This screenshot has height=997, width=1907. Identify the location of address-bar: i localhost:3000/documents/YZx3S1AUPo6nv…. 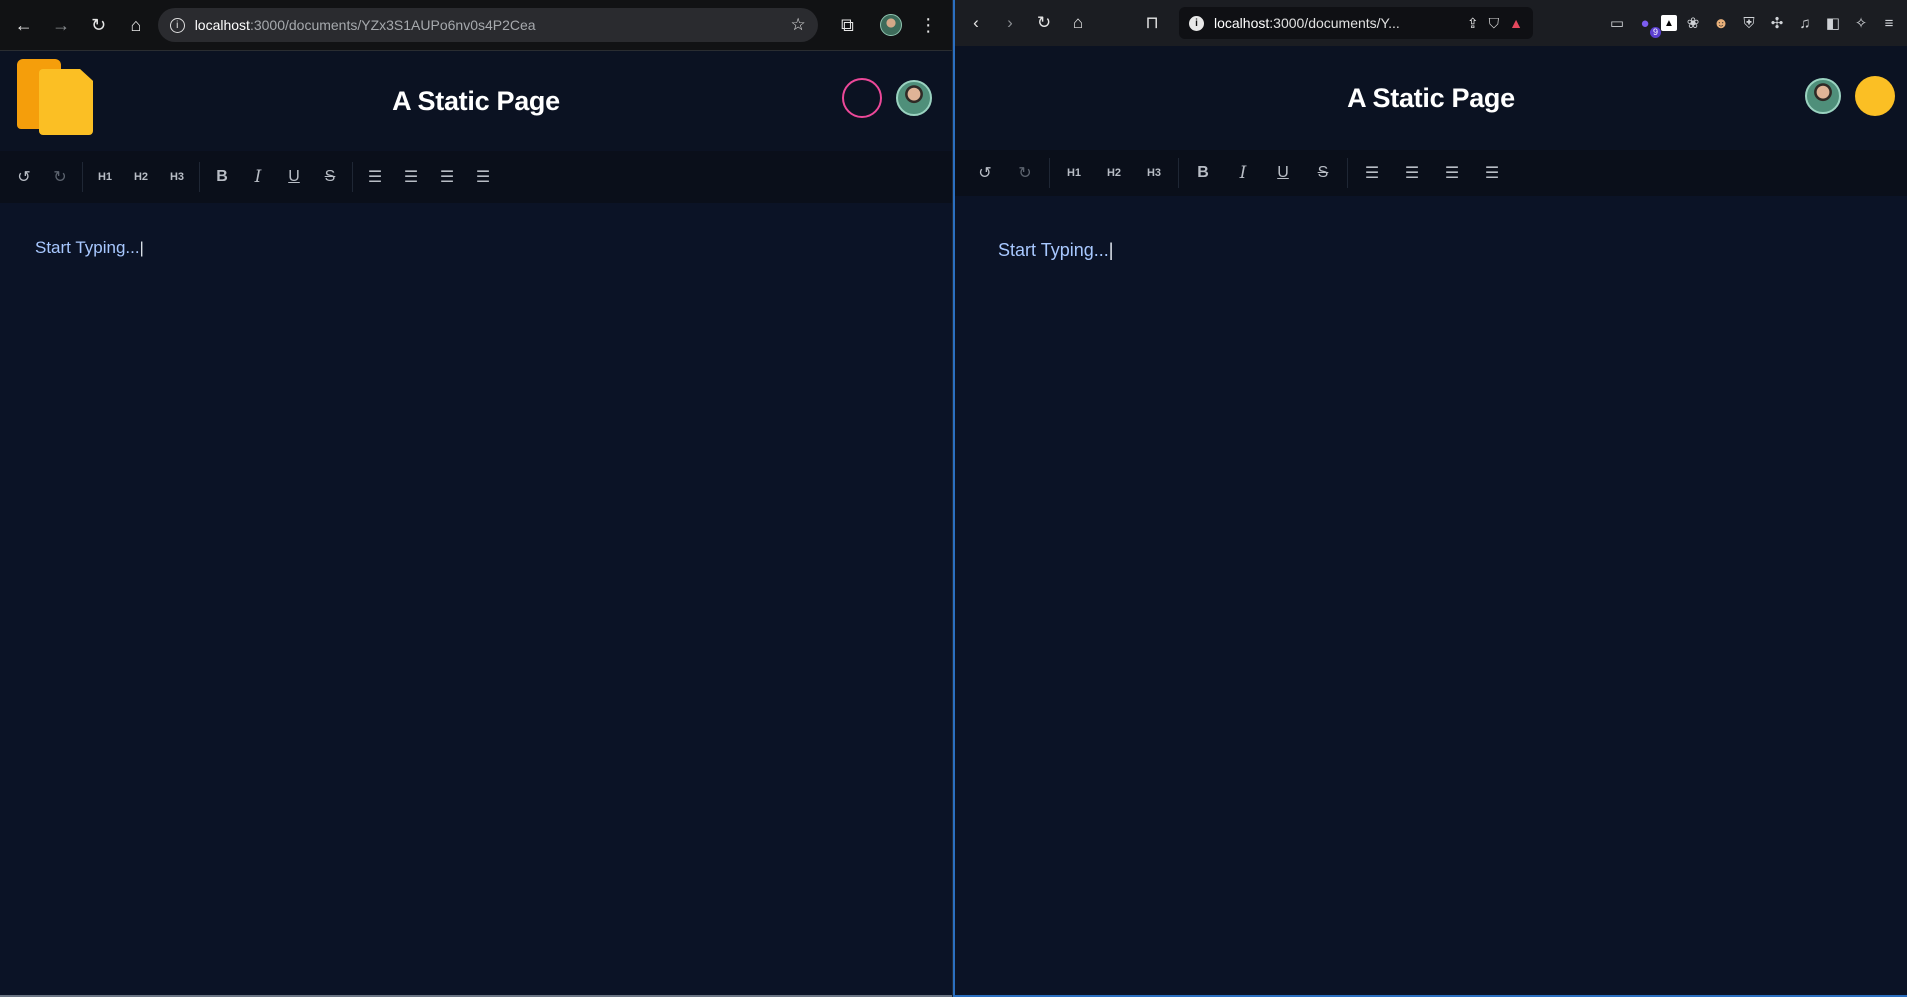
(487, 25).